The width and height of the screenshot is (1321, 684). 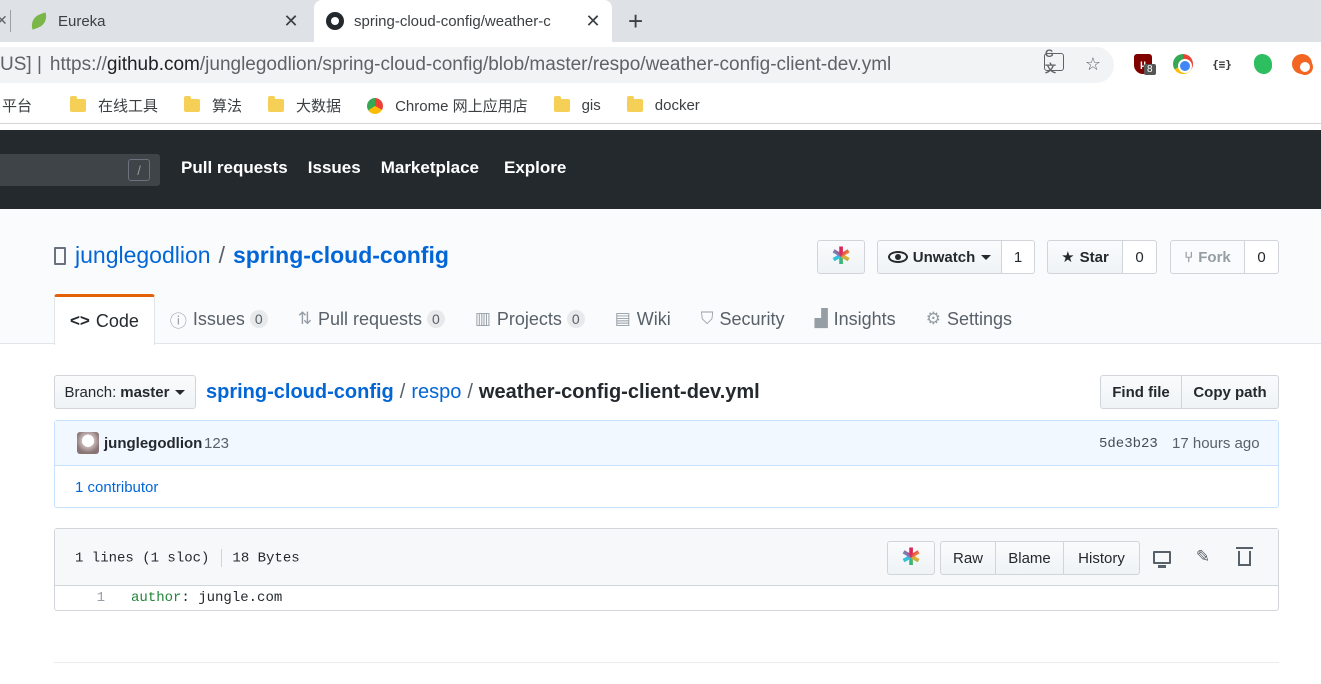 What do you see at coordinates (128, 106) in the screenshot?
I see `bookmark-label: 在线工具` at bounding box center [128, 106].